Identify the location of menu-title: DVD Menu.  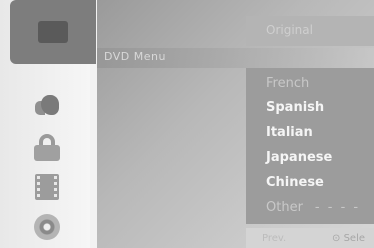
(135, 56).